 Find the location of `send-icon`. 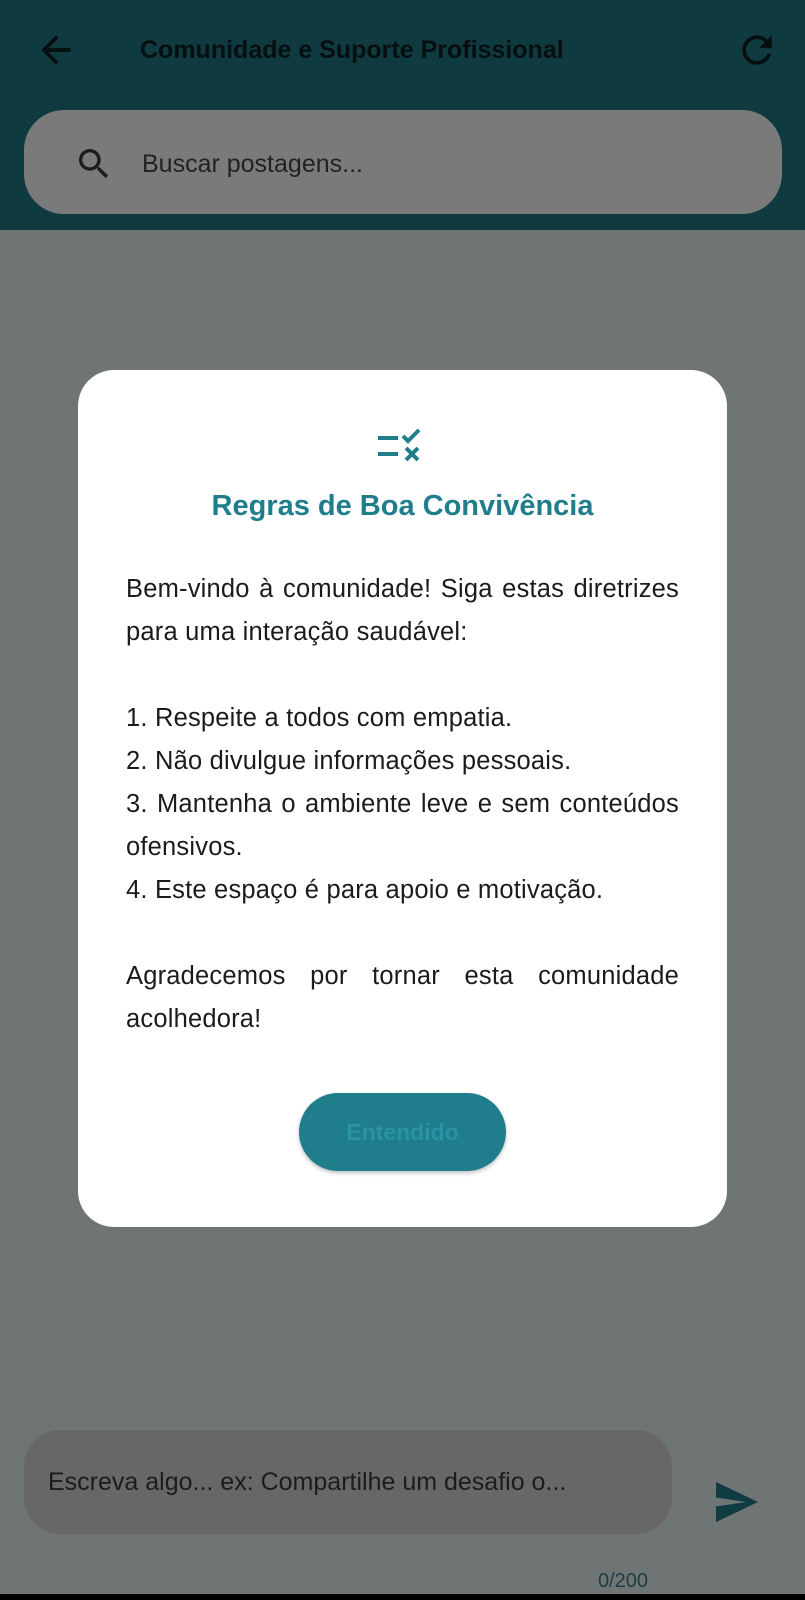

send-icon is located at coordinates (736, 1502).